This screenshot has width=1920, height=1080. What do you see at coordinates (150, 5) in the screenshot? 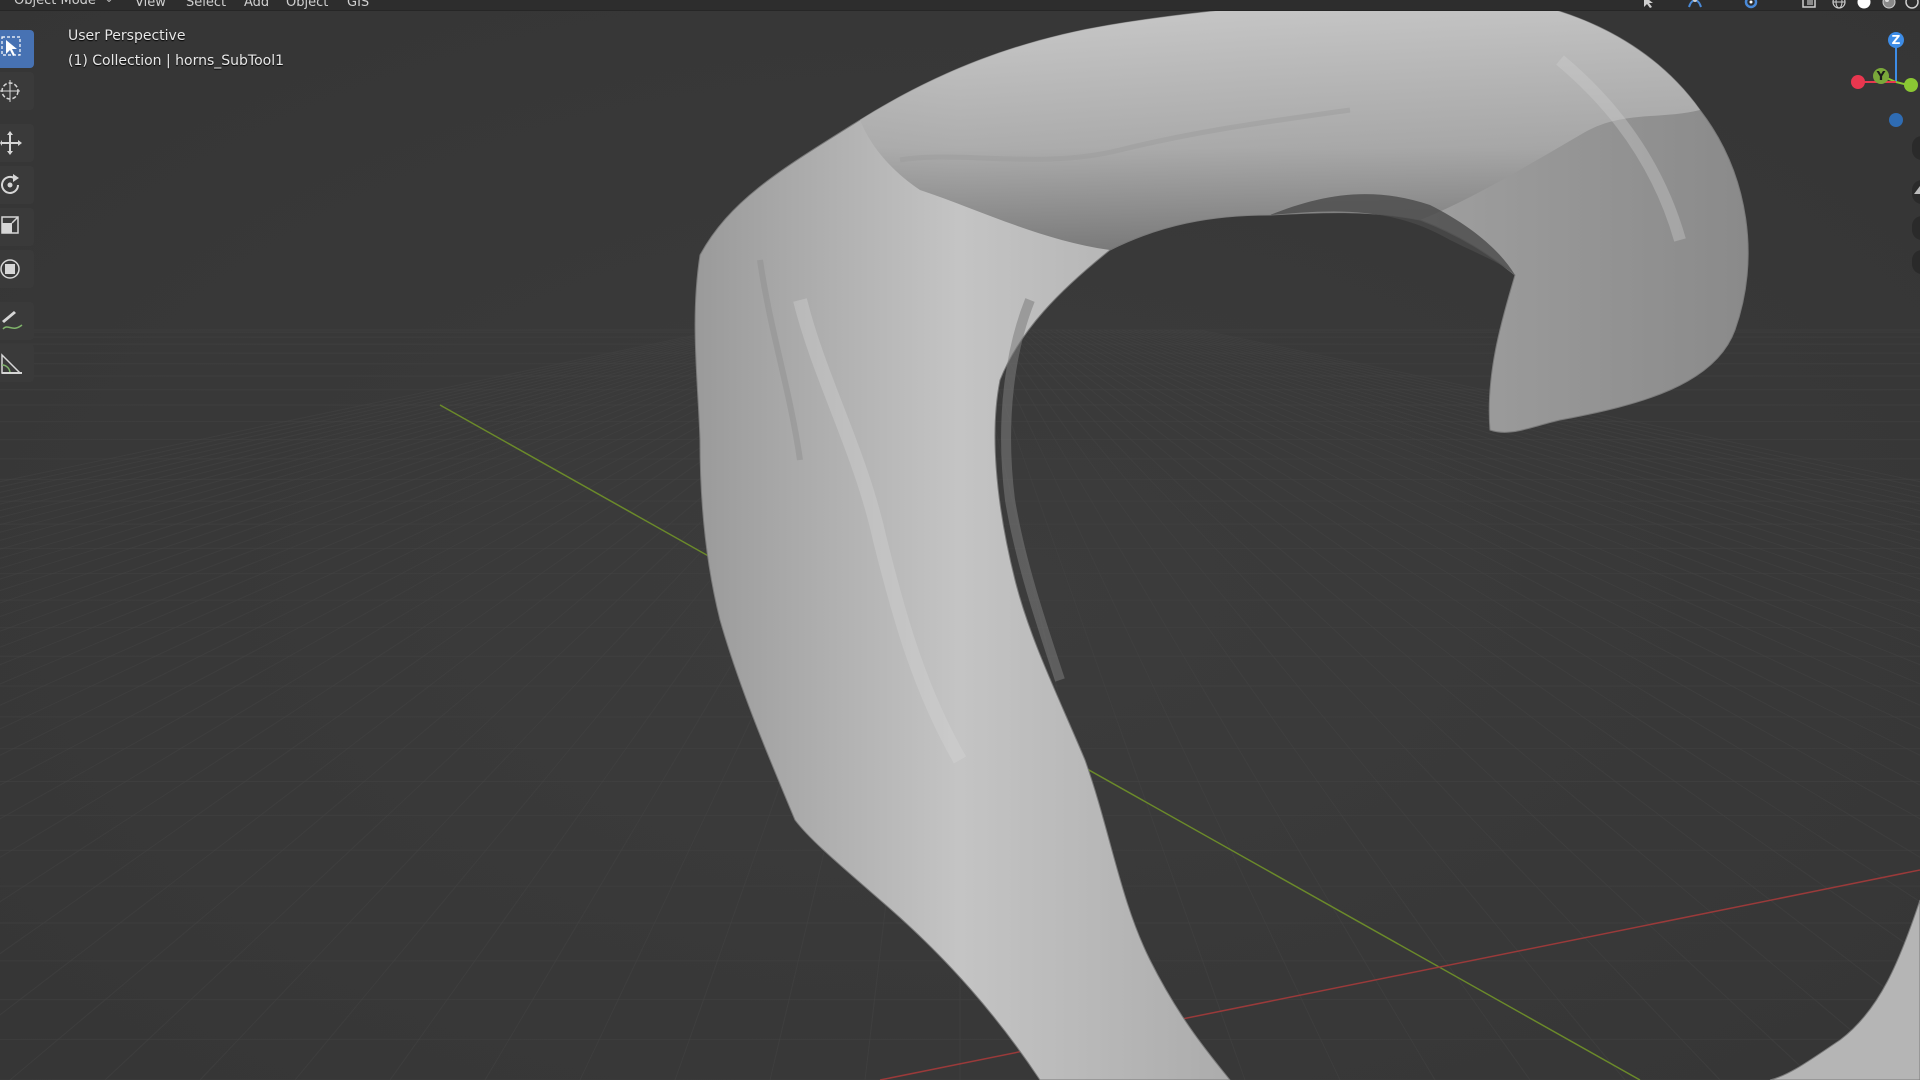
I see `menu-view: View` at bounding box center [150, 5].